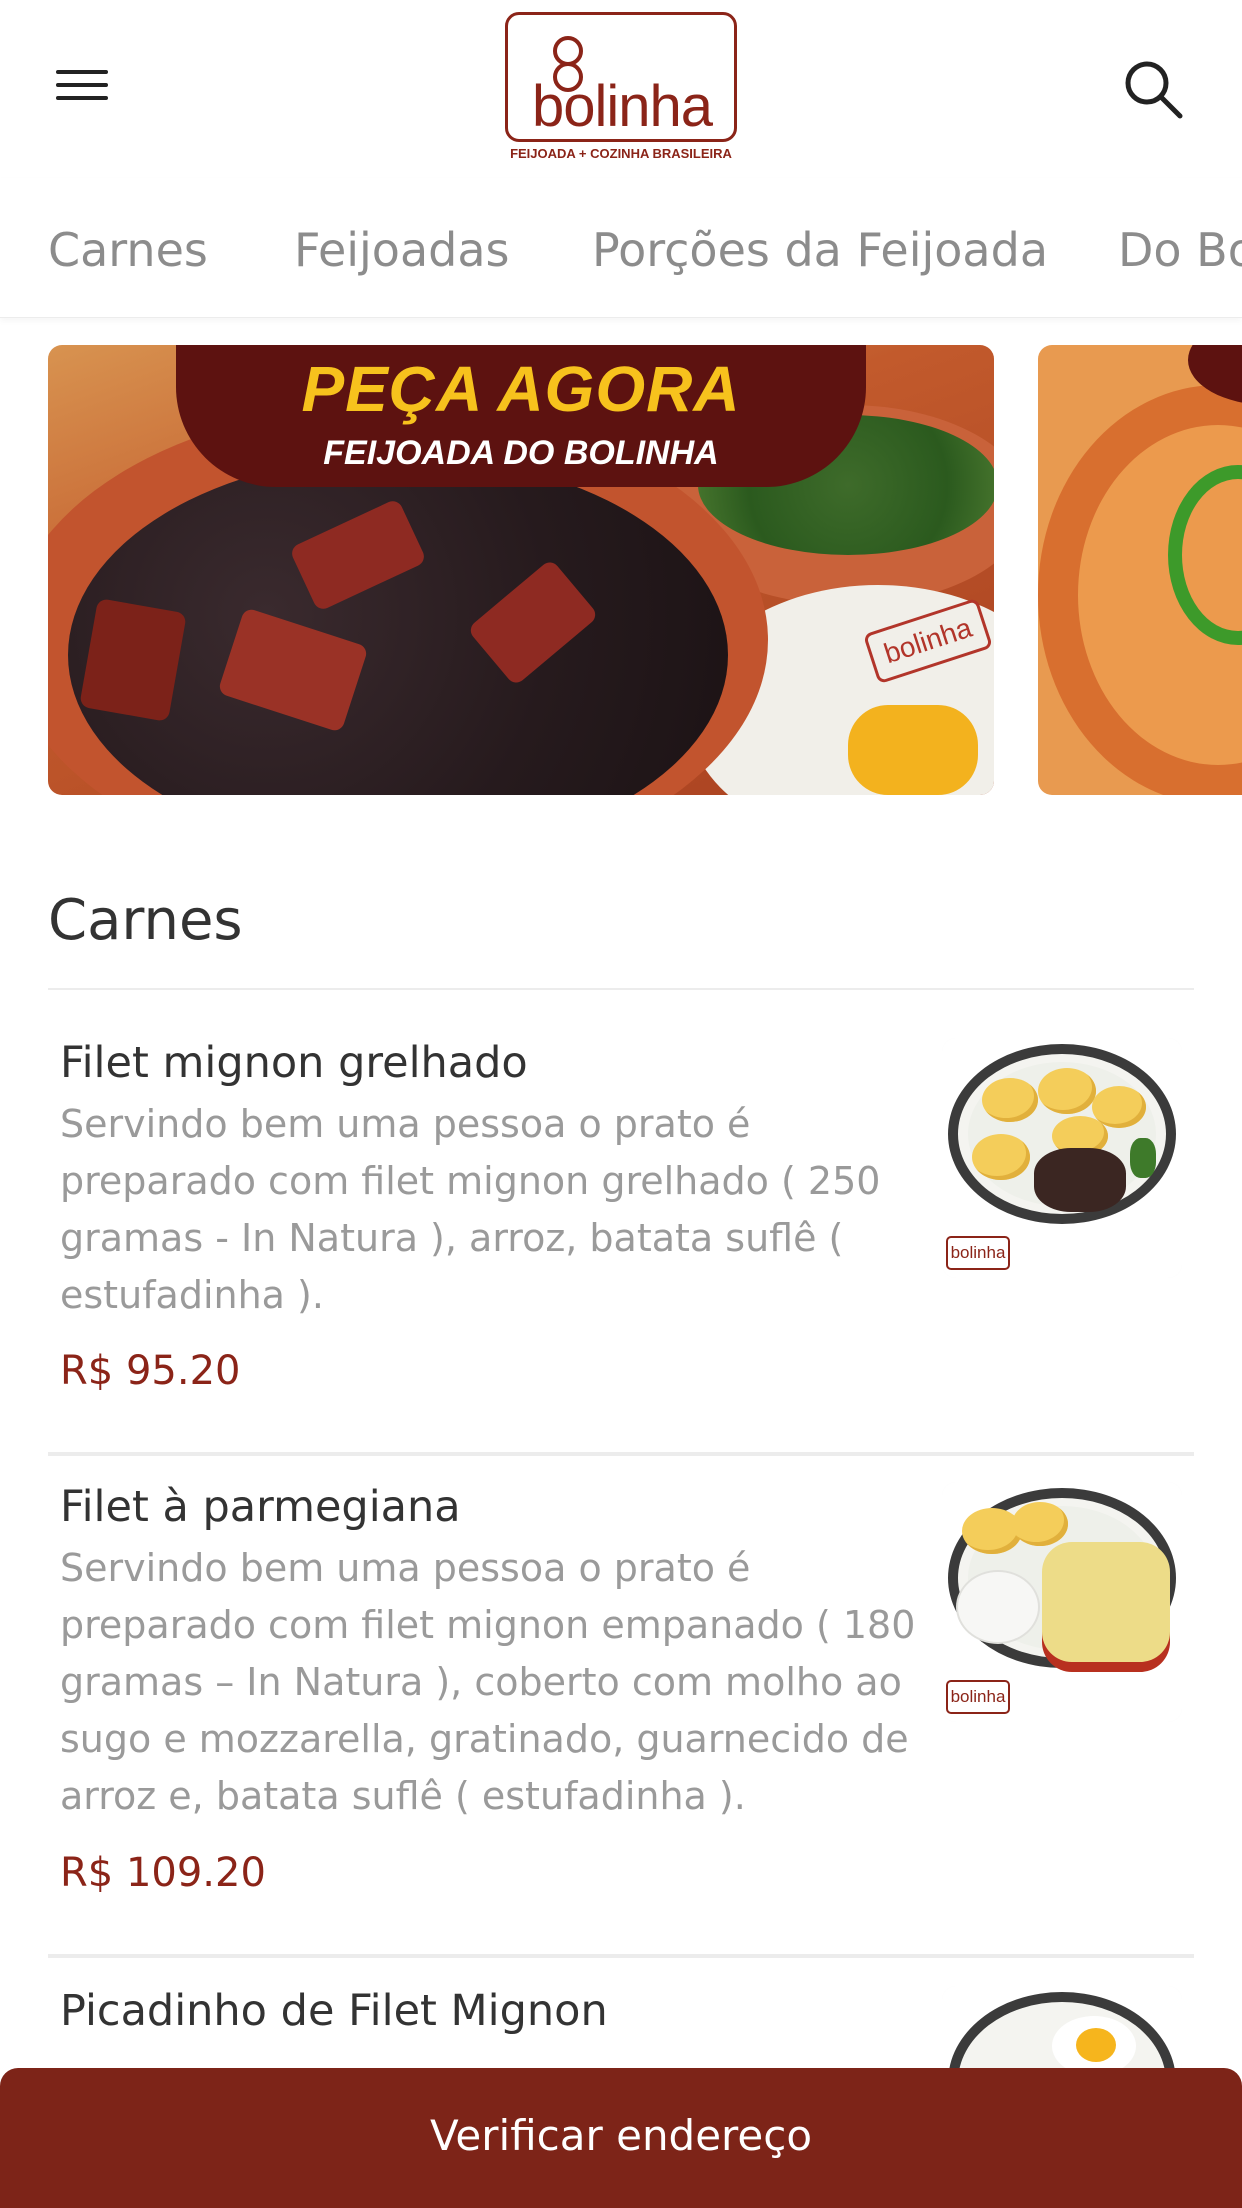 The height and width of the screenshot is (2208, 1242). I want to click on banner-title: PEÇA AGORA, so click(521, 389).